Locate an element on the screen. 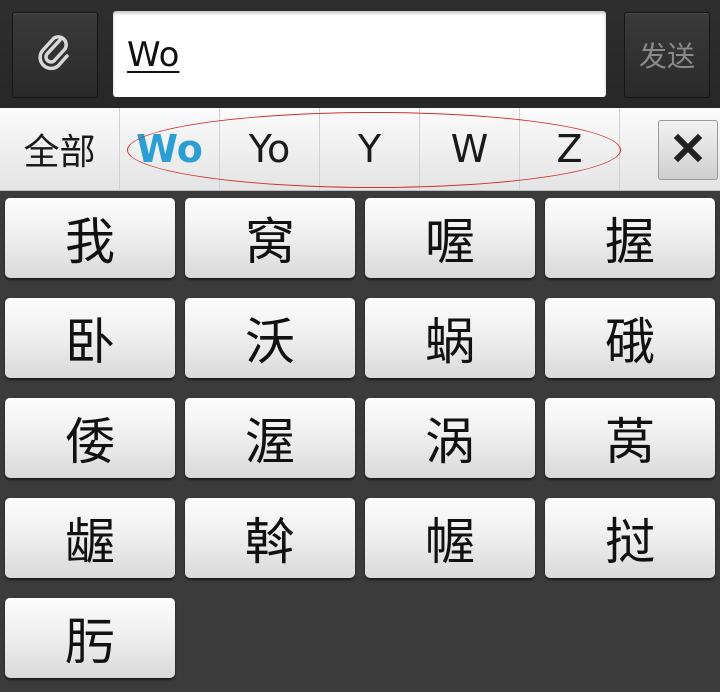 The height and width of the screenshot is (692, 720). attach-button is located at coordinates (55, 55).